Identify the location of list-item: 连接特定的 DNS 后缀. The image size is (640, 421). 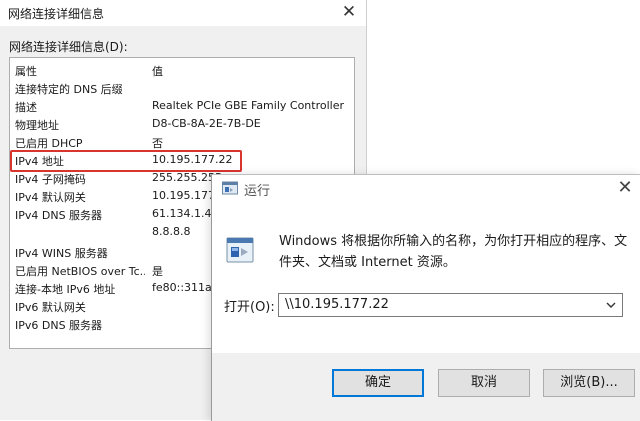
(182, 89).